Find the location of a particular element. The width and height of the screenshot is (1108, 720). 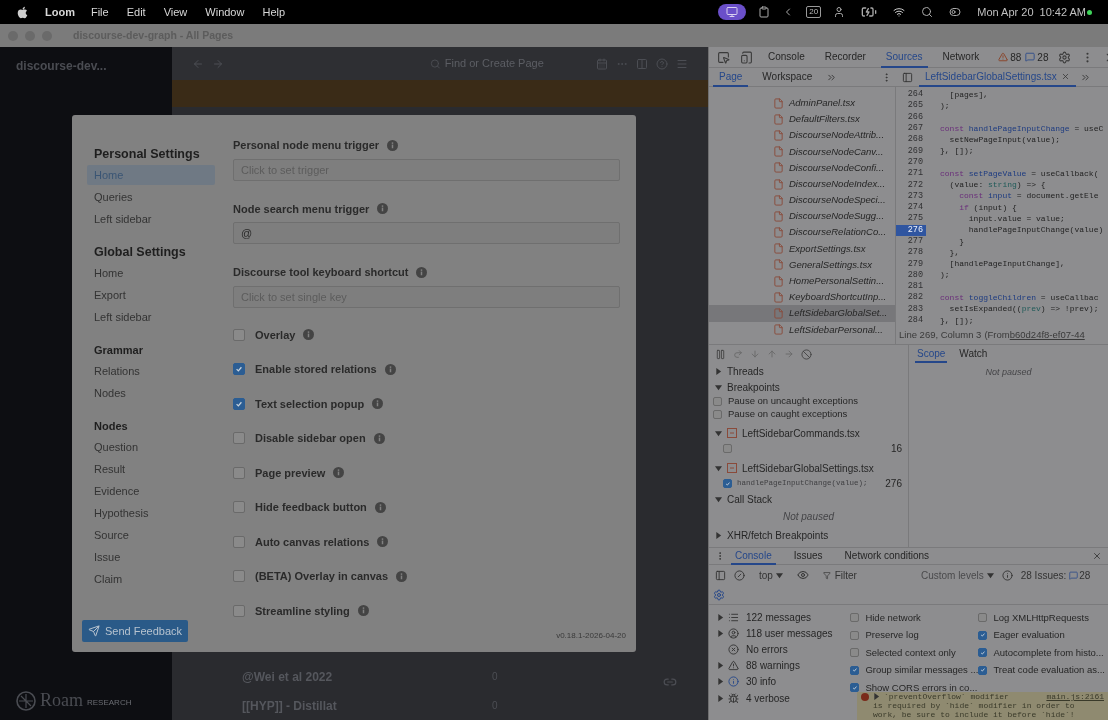

devtools-tab: Recorder is located at coordinates (845, 57).